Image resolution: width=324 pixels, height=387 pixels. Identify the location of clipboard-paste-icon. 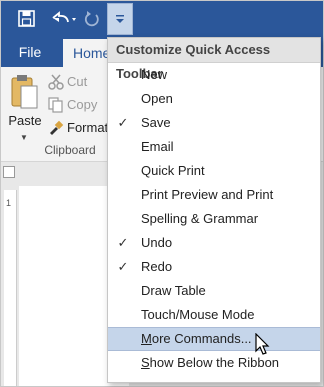
(24, 92).